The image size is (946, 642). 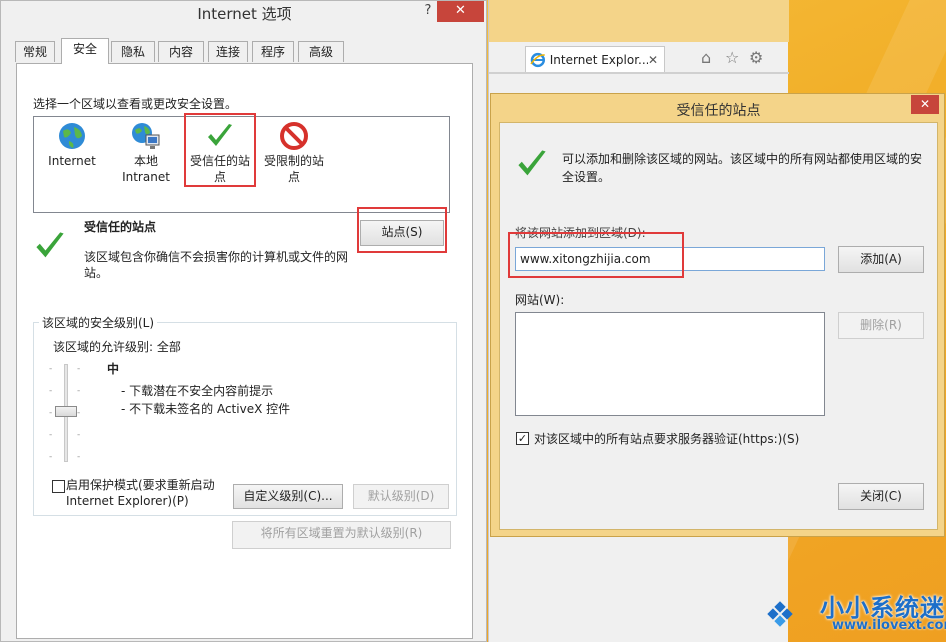 I want to click on zone-title: 受信任的站点, so click(x=120, y=227).